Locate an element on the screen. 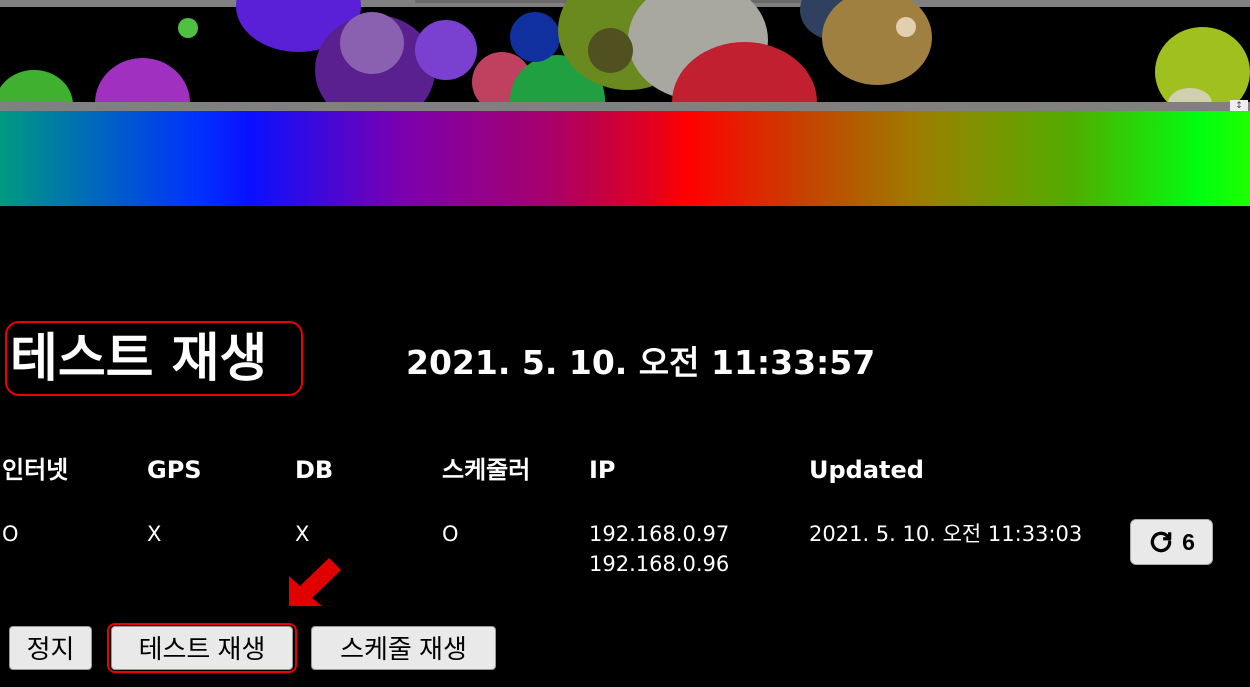 The width and height of the screenshot is (1250, 687). refresh-icon is located at coordinates (1161, 542).